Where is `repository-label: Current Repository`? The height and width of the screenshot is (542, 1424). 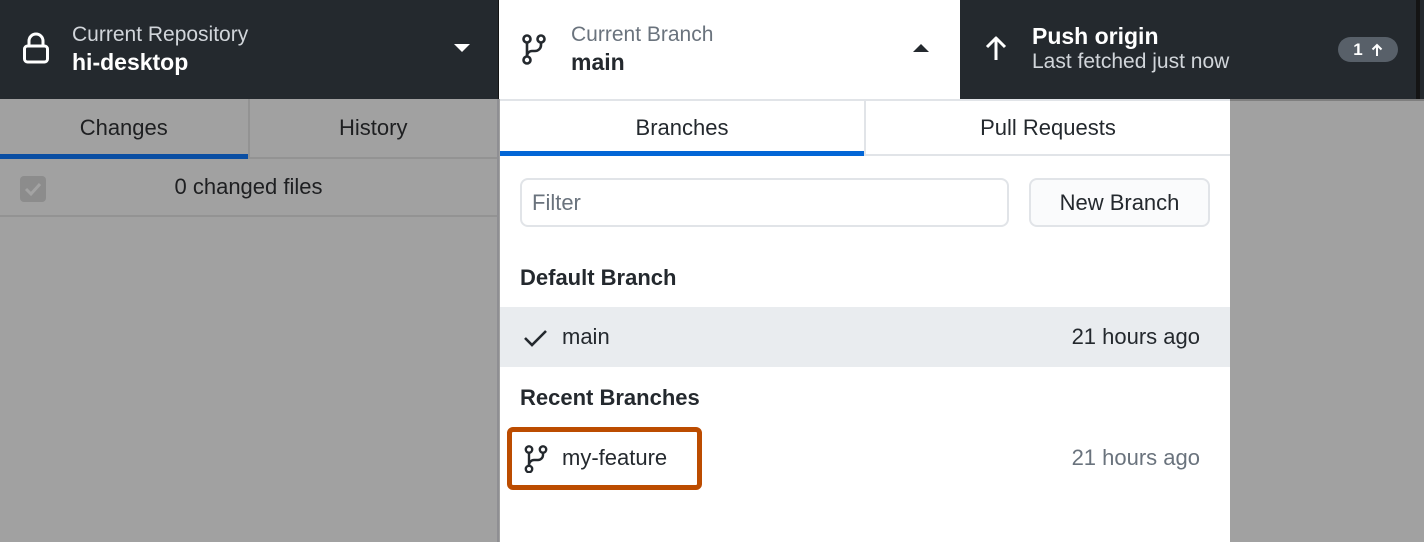
repository-label: Current Repository is located at coordinates (160, 34).